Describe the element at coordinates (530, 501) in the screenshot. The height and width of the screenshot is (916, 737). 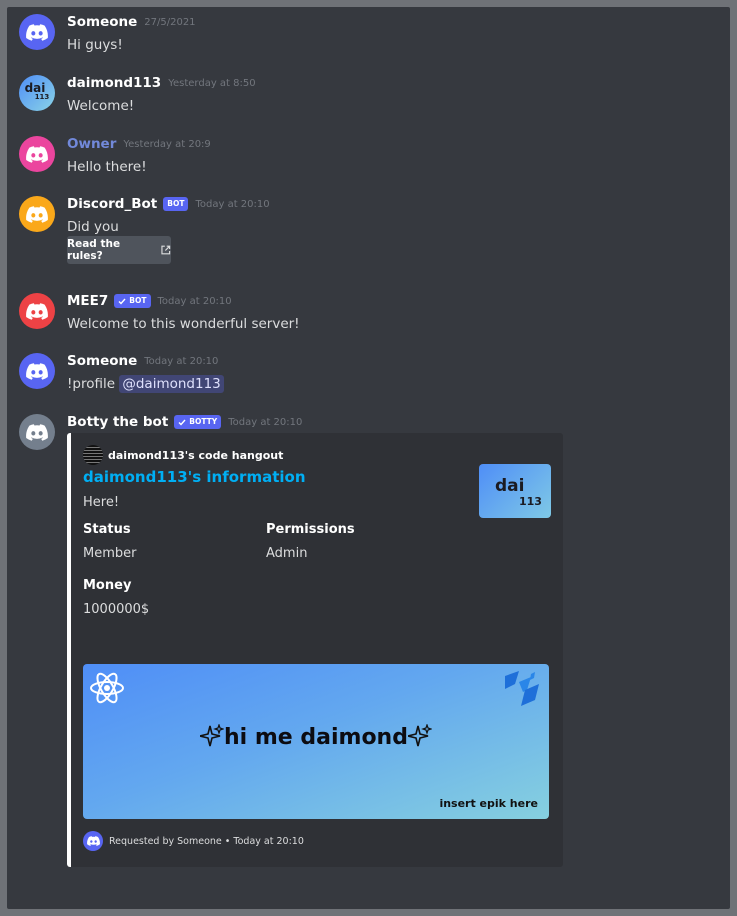
I see `thumbnail-subtext: 113` at that location.